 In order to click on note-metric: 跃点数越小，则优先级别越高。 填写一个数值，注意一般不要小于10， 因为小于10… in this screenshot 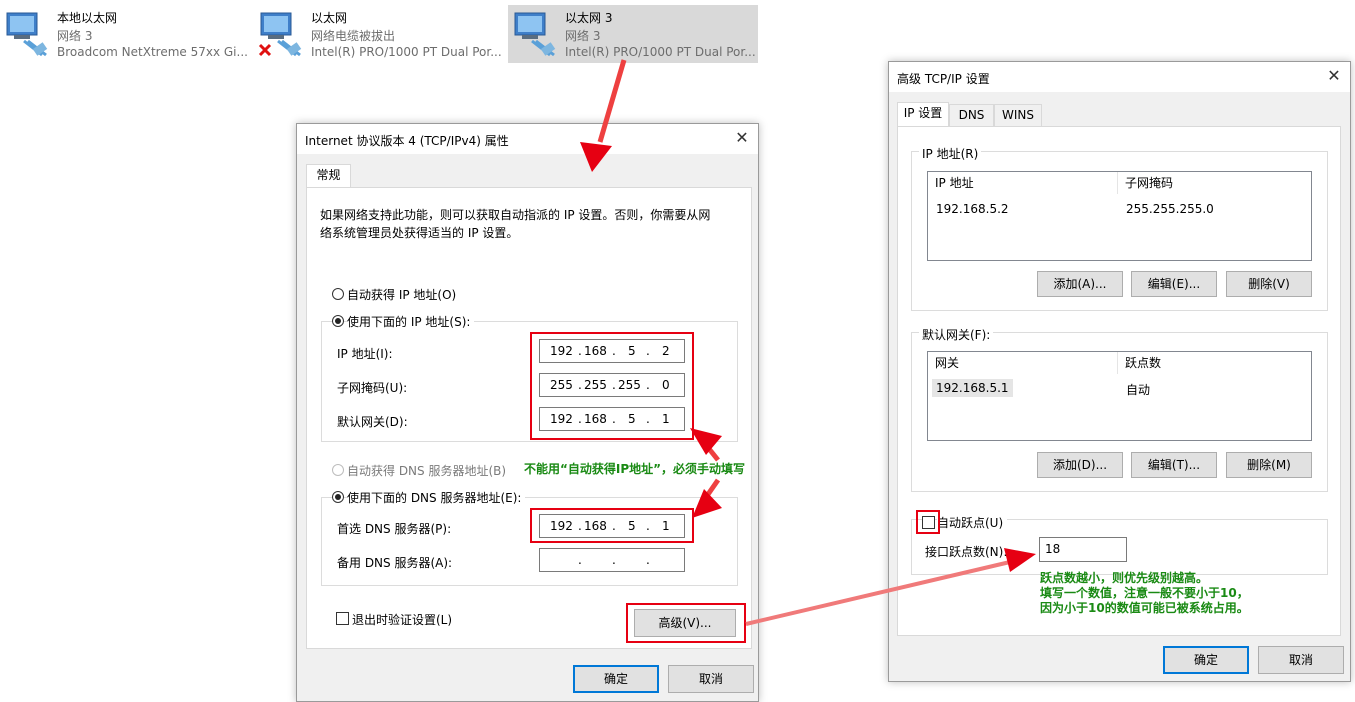, I will do `click(1144, 593)`.